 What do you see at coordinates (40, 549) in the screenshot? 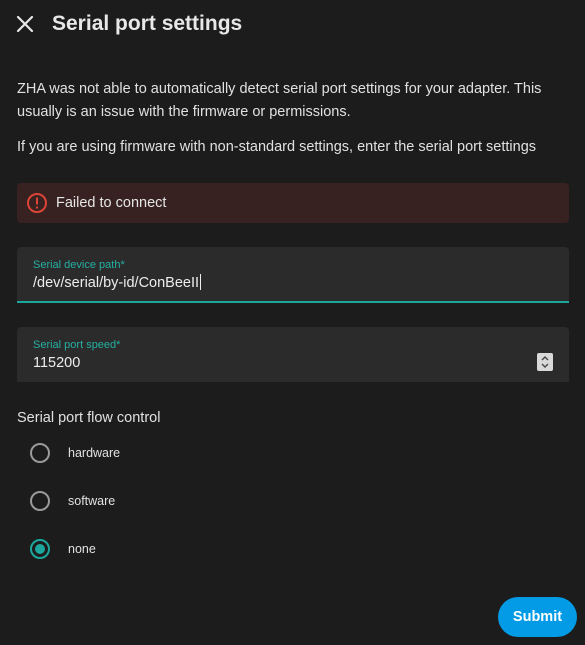
I see `radio-button-none` at bounding box center [40, 549].